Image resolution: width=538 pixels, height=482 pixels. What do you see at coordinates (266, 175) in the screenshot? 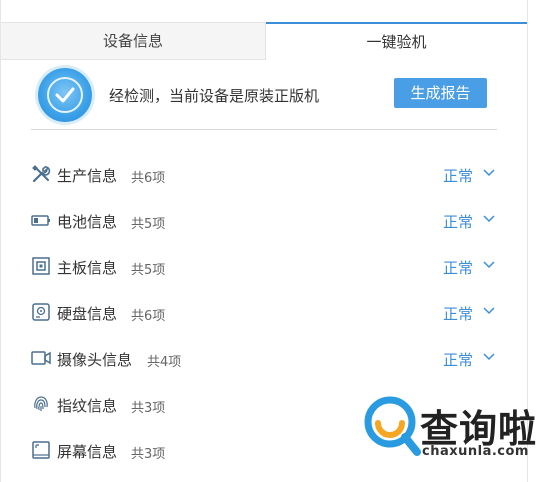
I see `list-item-production: 生产信息 共6项 正常` at bounding box center [266, 175].